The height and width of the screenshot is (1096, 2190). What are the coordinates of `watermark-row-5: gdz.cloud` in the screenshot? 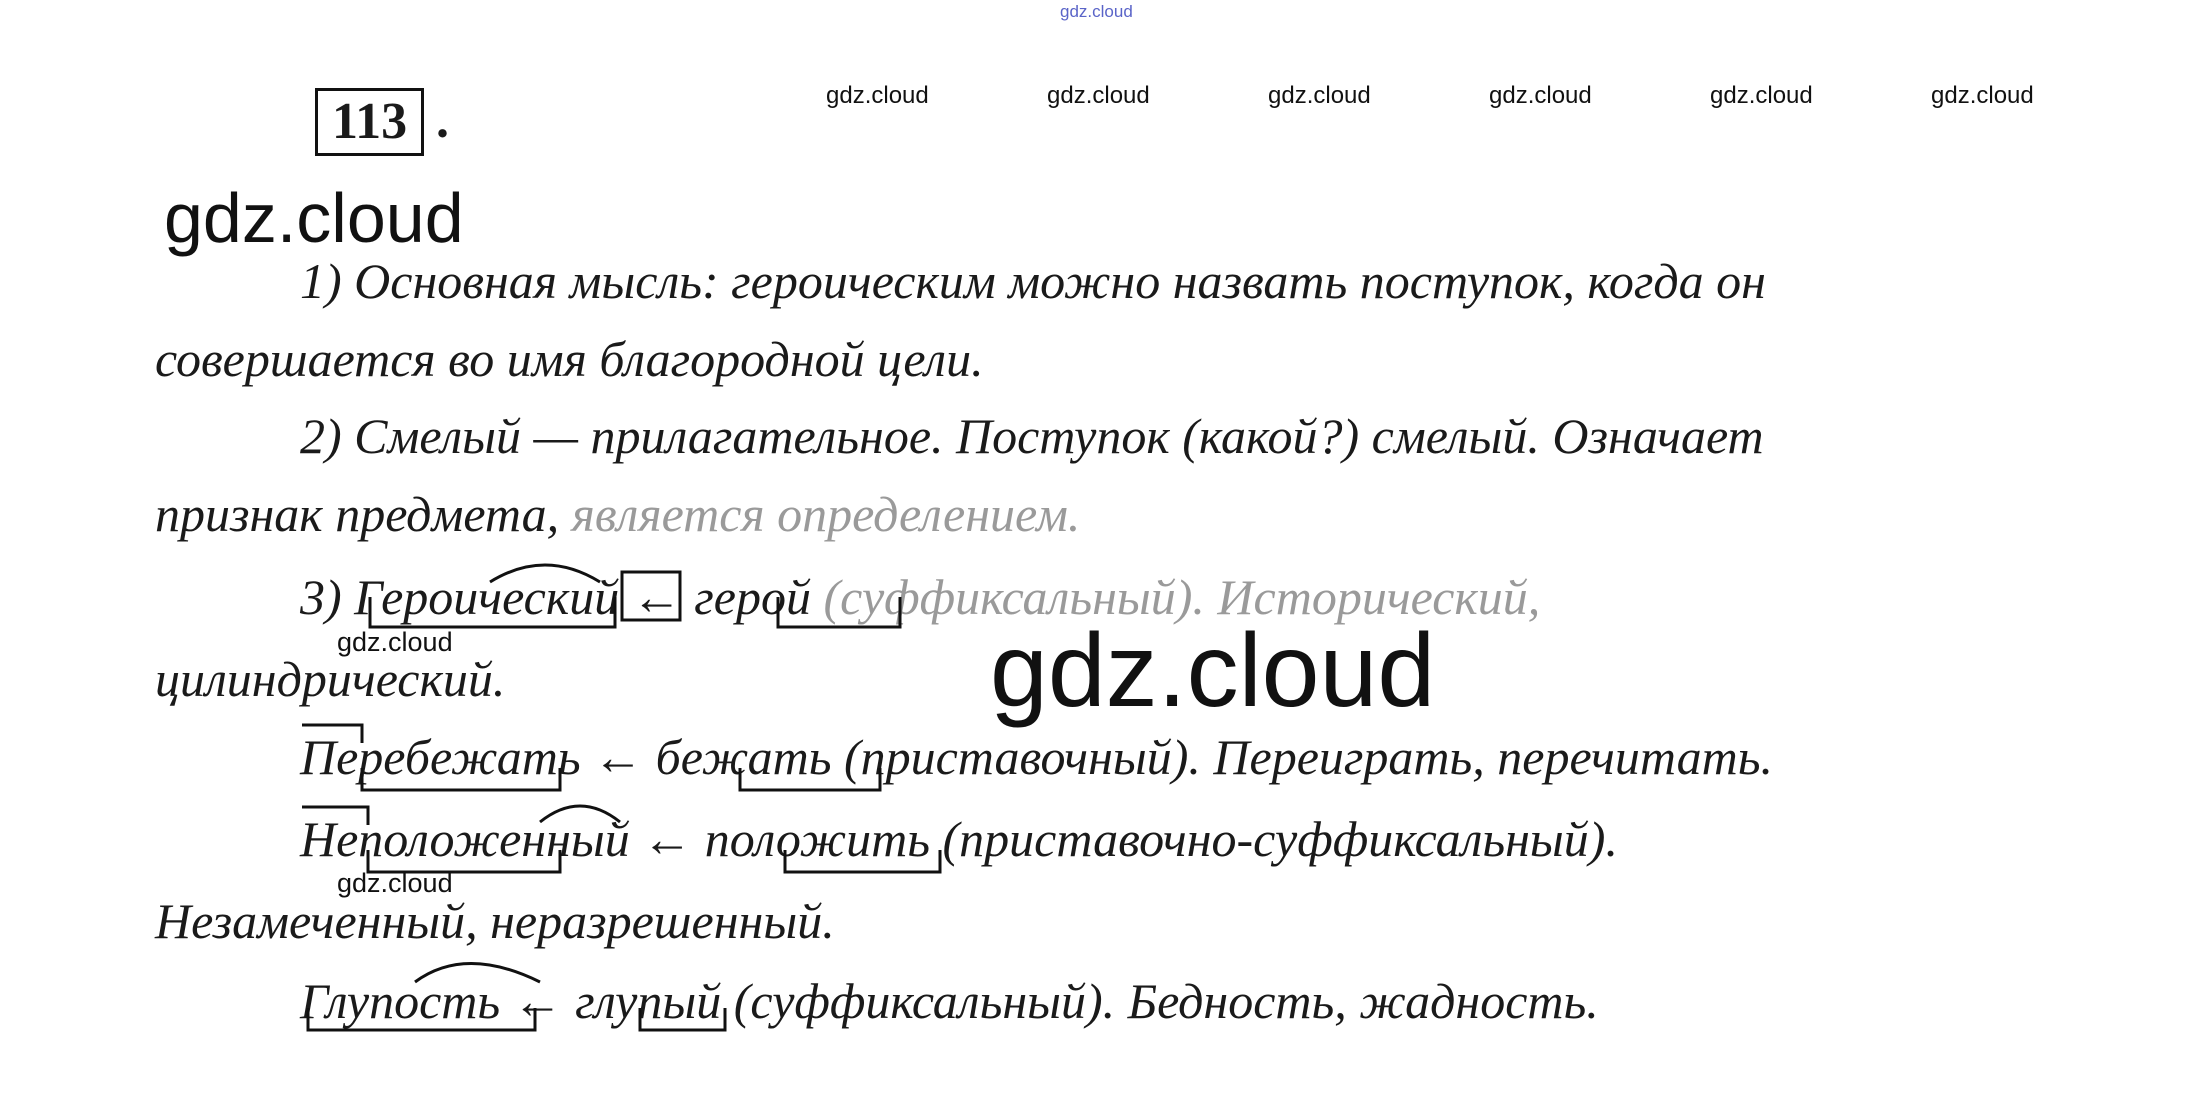 It's located at (1761, 95).